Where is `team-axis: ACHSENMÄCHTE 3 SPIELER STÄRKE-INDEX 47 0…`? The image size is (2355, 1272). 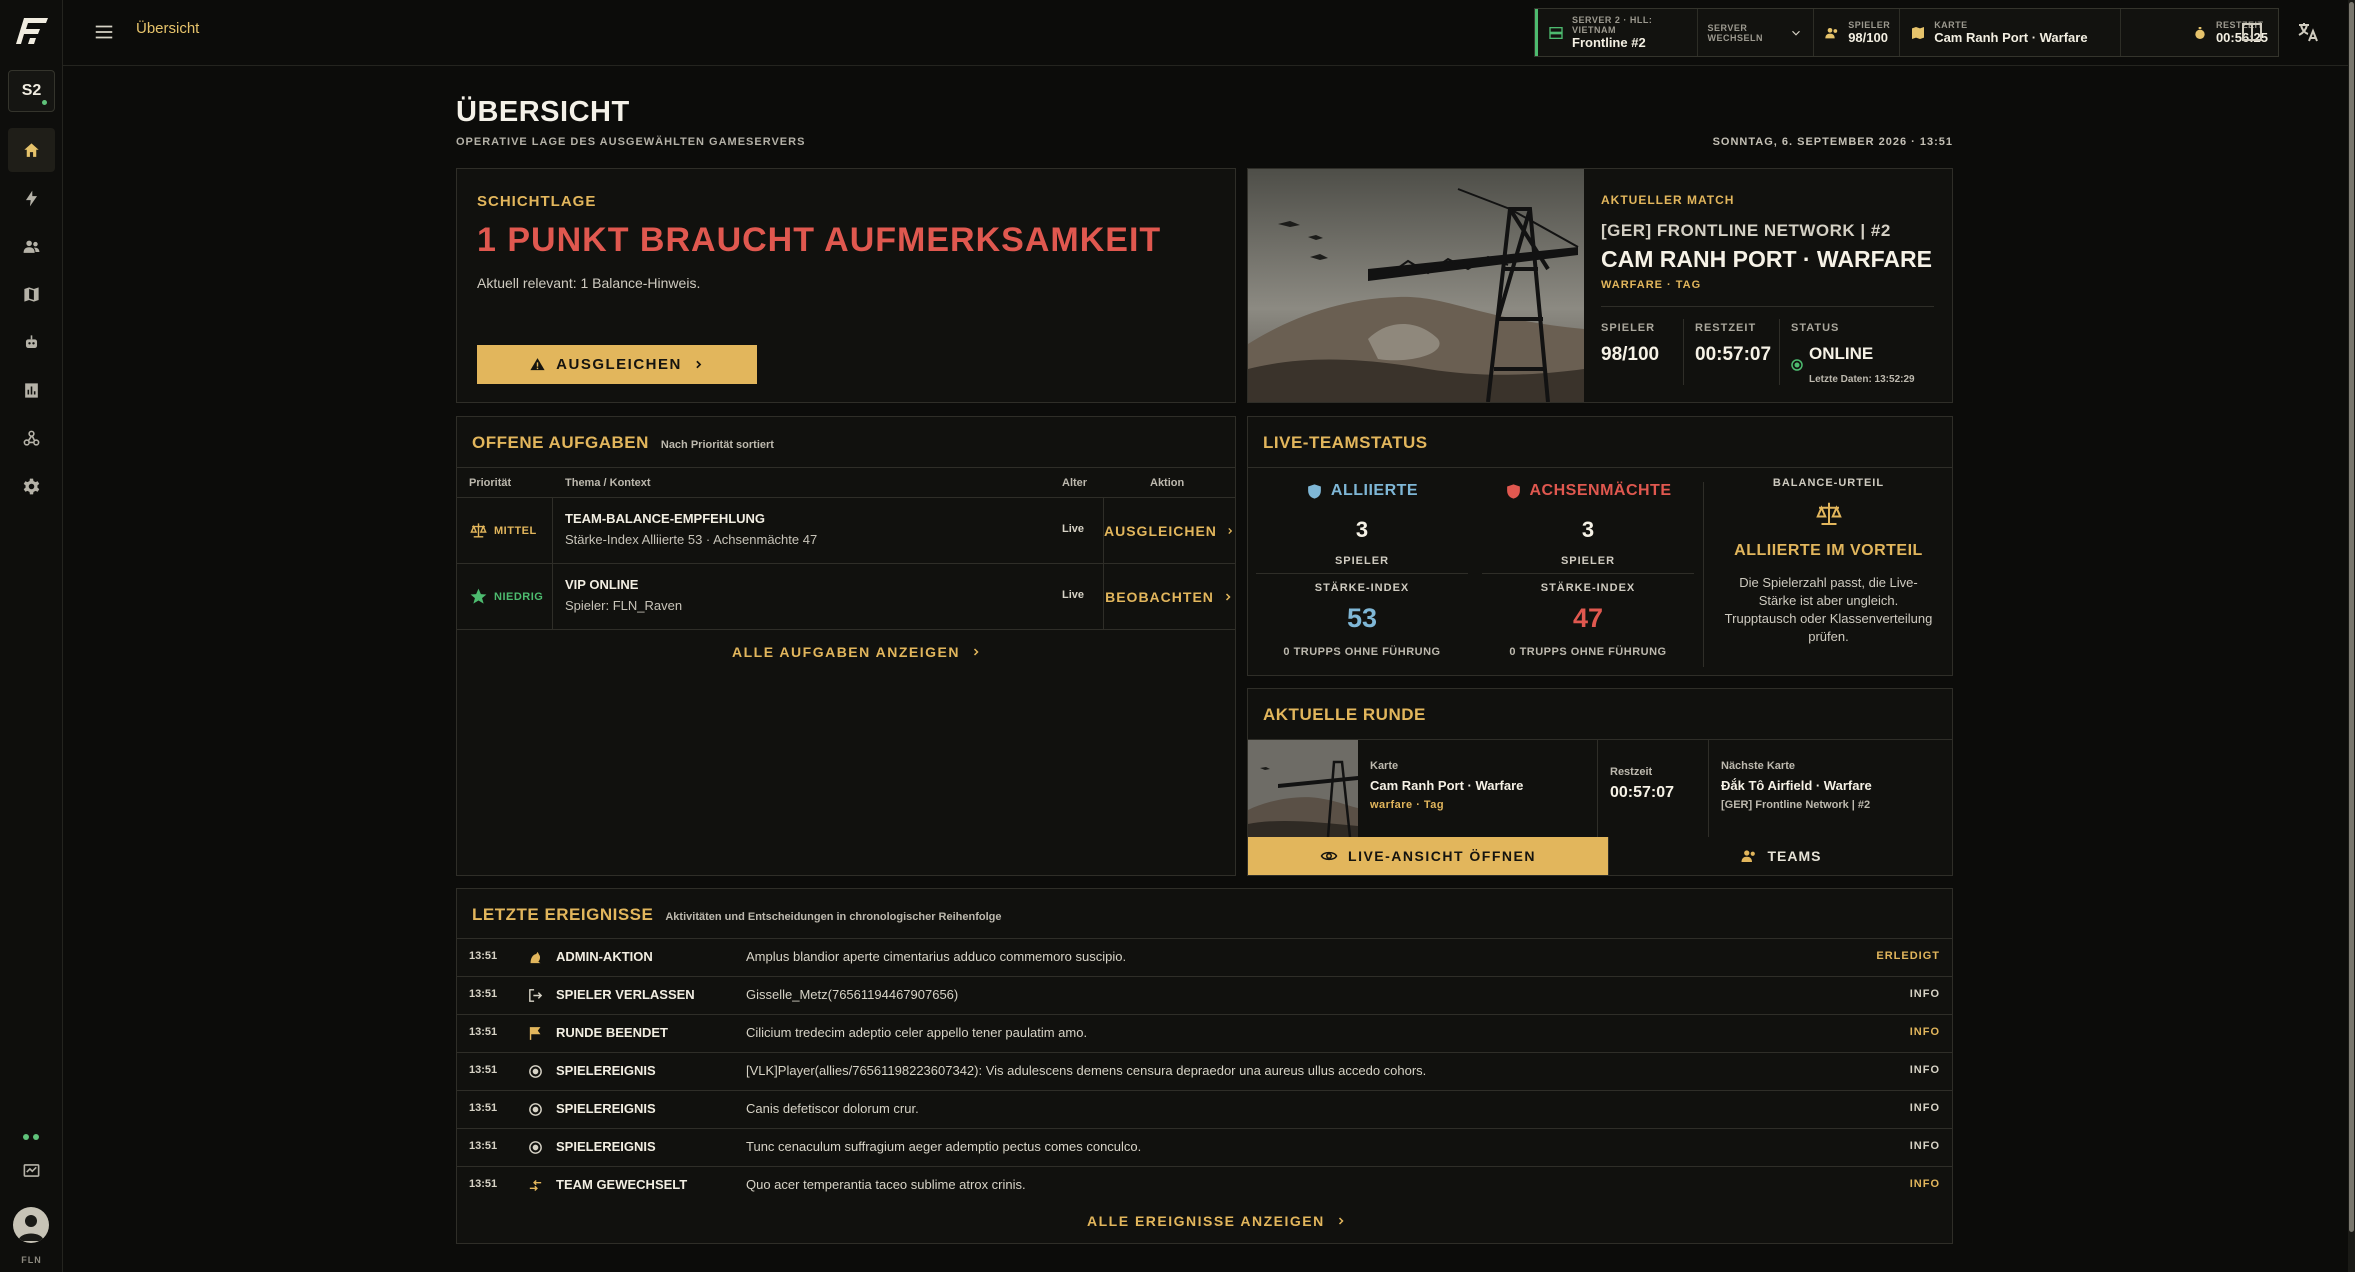
team-axis: ACHSENMÄCHTE 3 SPIELER STÄRKE-INDEX 47 0… is located at coordinates (1588, 570).